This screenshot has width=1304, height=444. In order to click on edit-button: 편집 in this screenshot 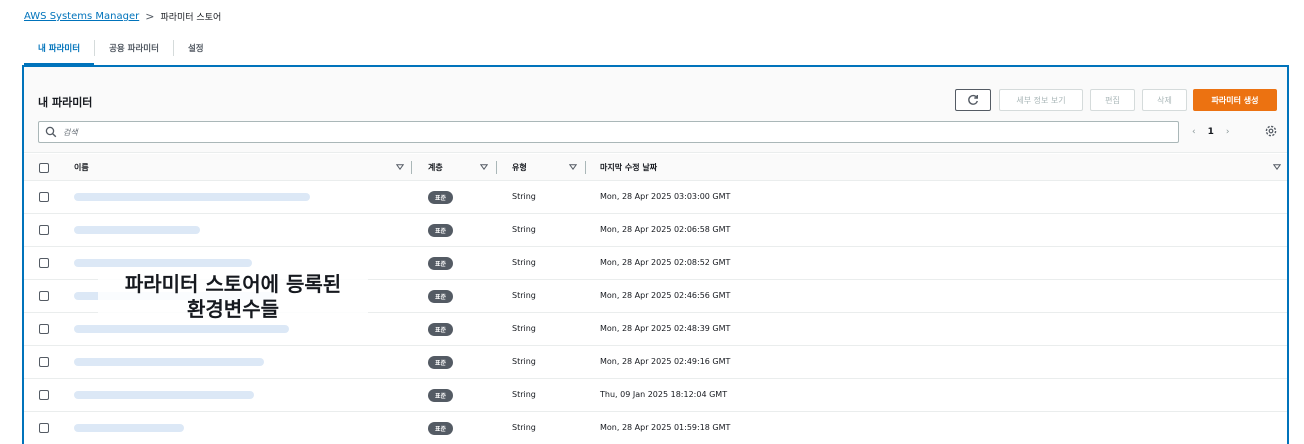, I will do `click(1112, 100)`.